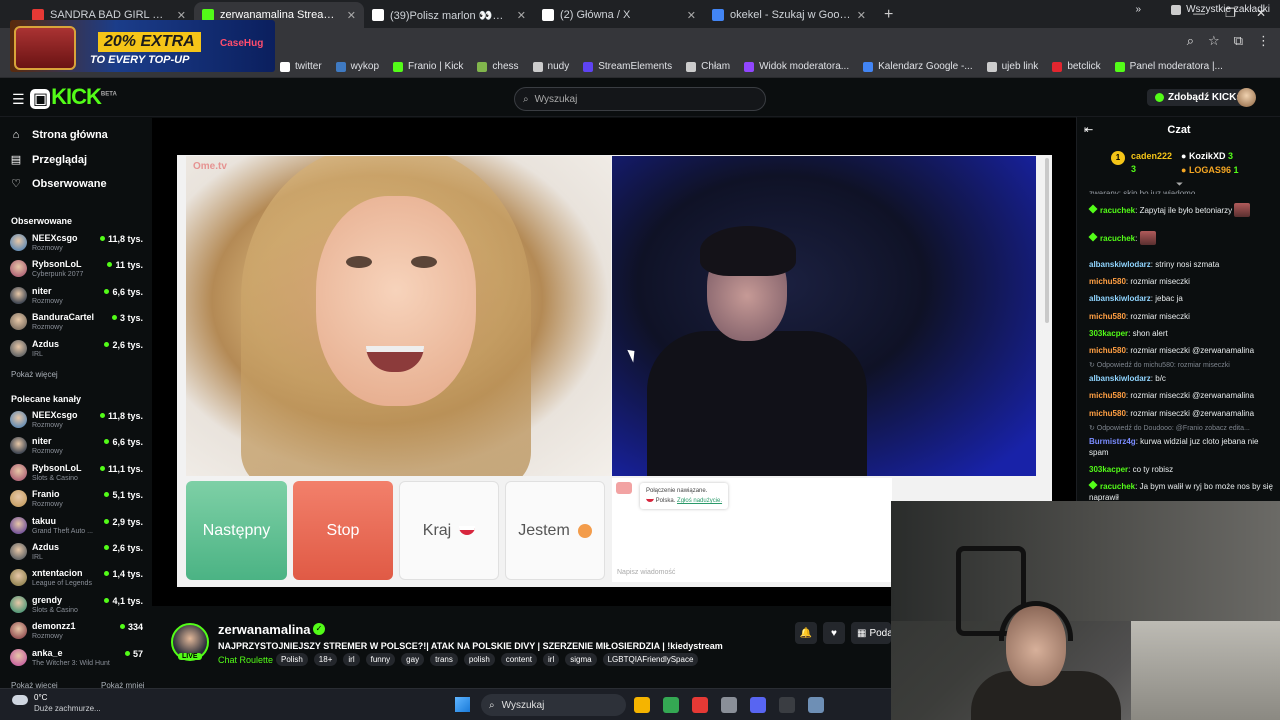 The width and height of the screenshot is (1280, 720). What do you see at coordinates (264, 629) in the screenshot?
I see `streamer-name: zerwanamalina` at bounding box center [264, 629].